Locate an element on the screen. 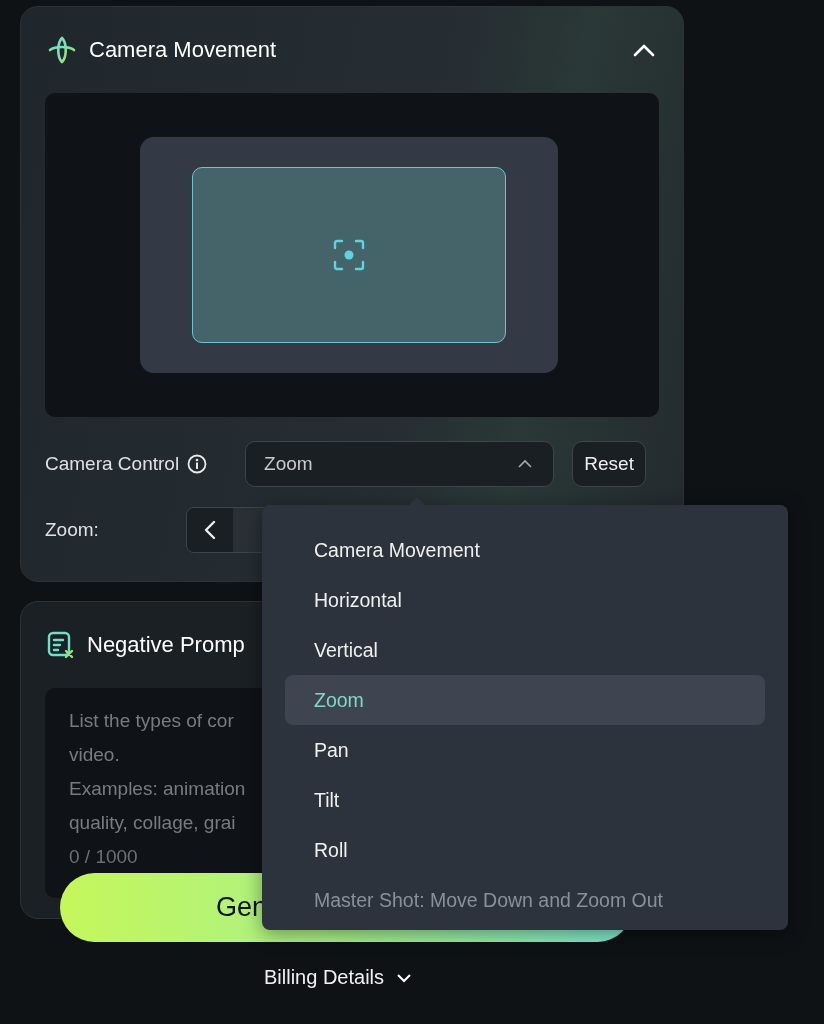 The image size is (824, 1024). chevron-left-icon is located at coordinates (209, 530).